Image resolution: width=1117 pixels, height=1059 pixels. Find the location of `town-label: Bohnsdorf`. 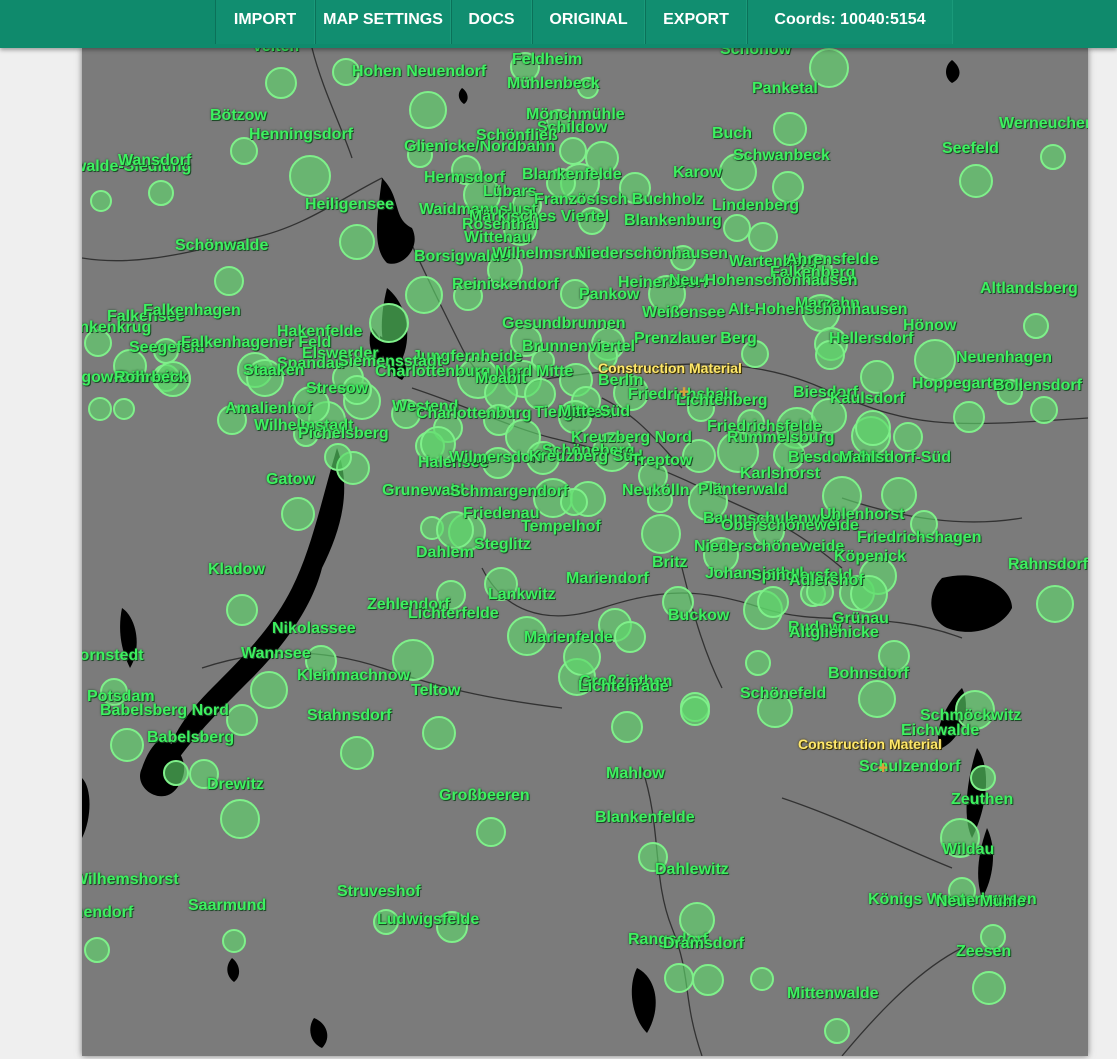

town-label: Bohnsdorf is located at coordinates (868, 674).